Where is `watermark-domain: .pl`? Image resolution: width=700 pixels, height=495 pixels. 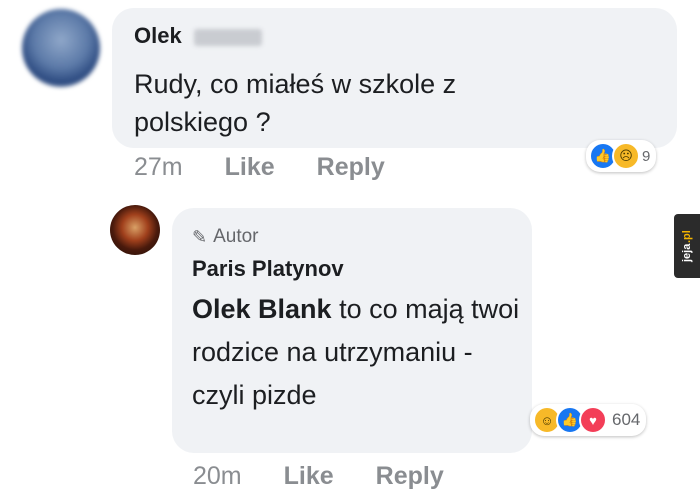
watermark-domain: .pl is located at coordinates (687, 237).